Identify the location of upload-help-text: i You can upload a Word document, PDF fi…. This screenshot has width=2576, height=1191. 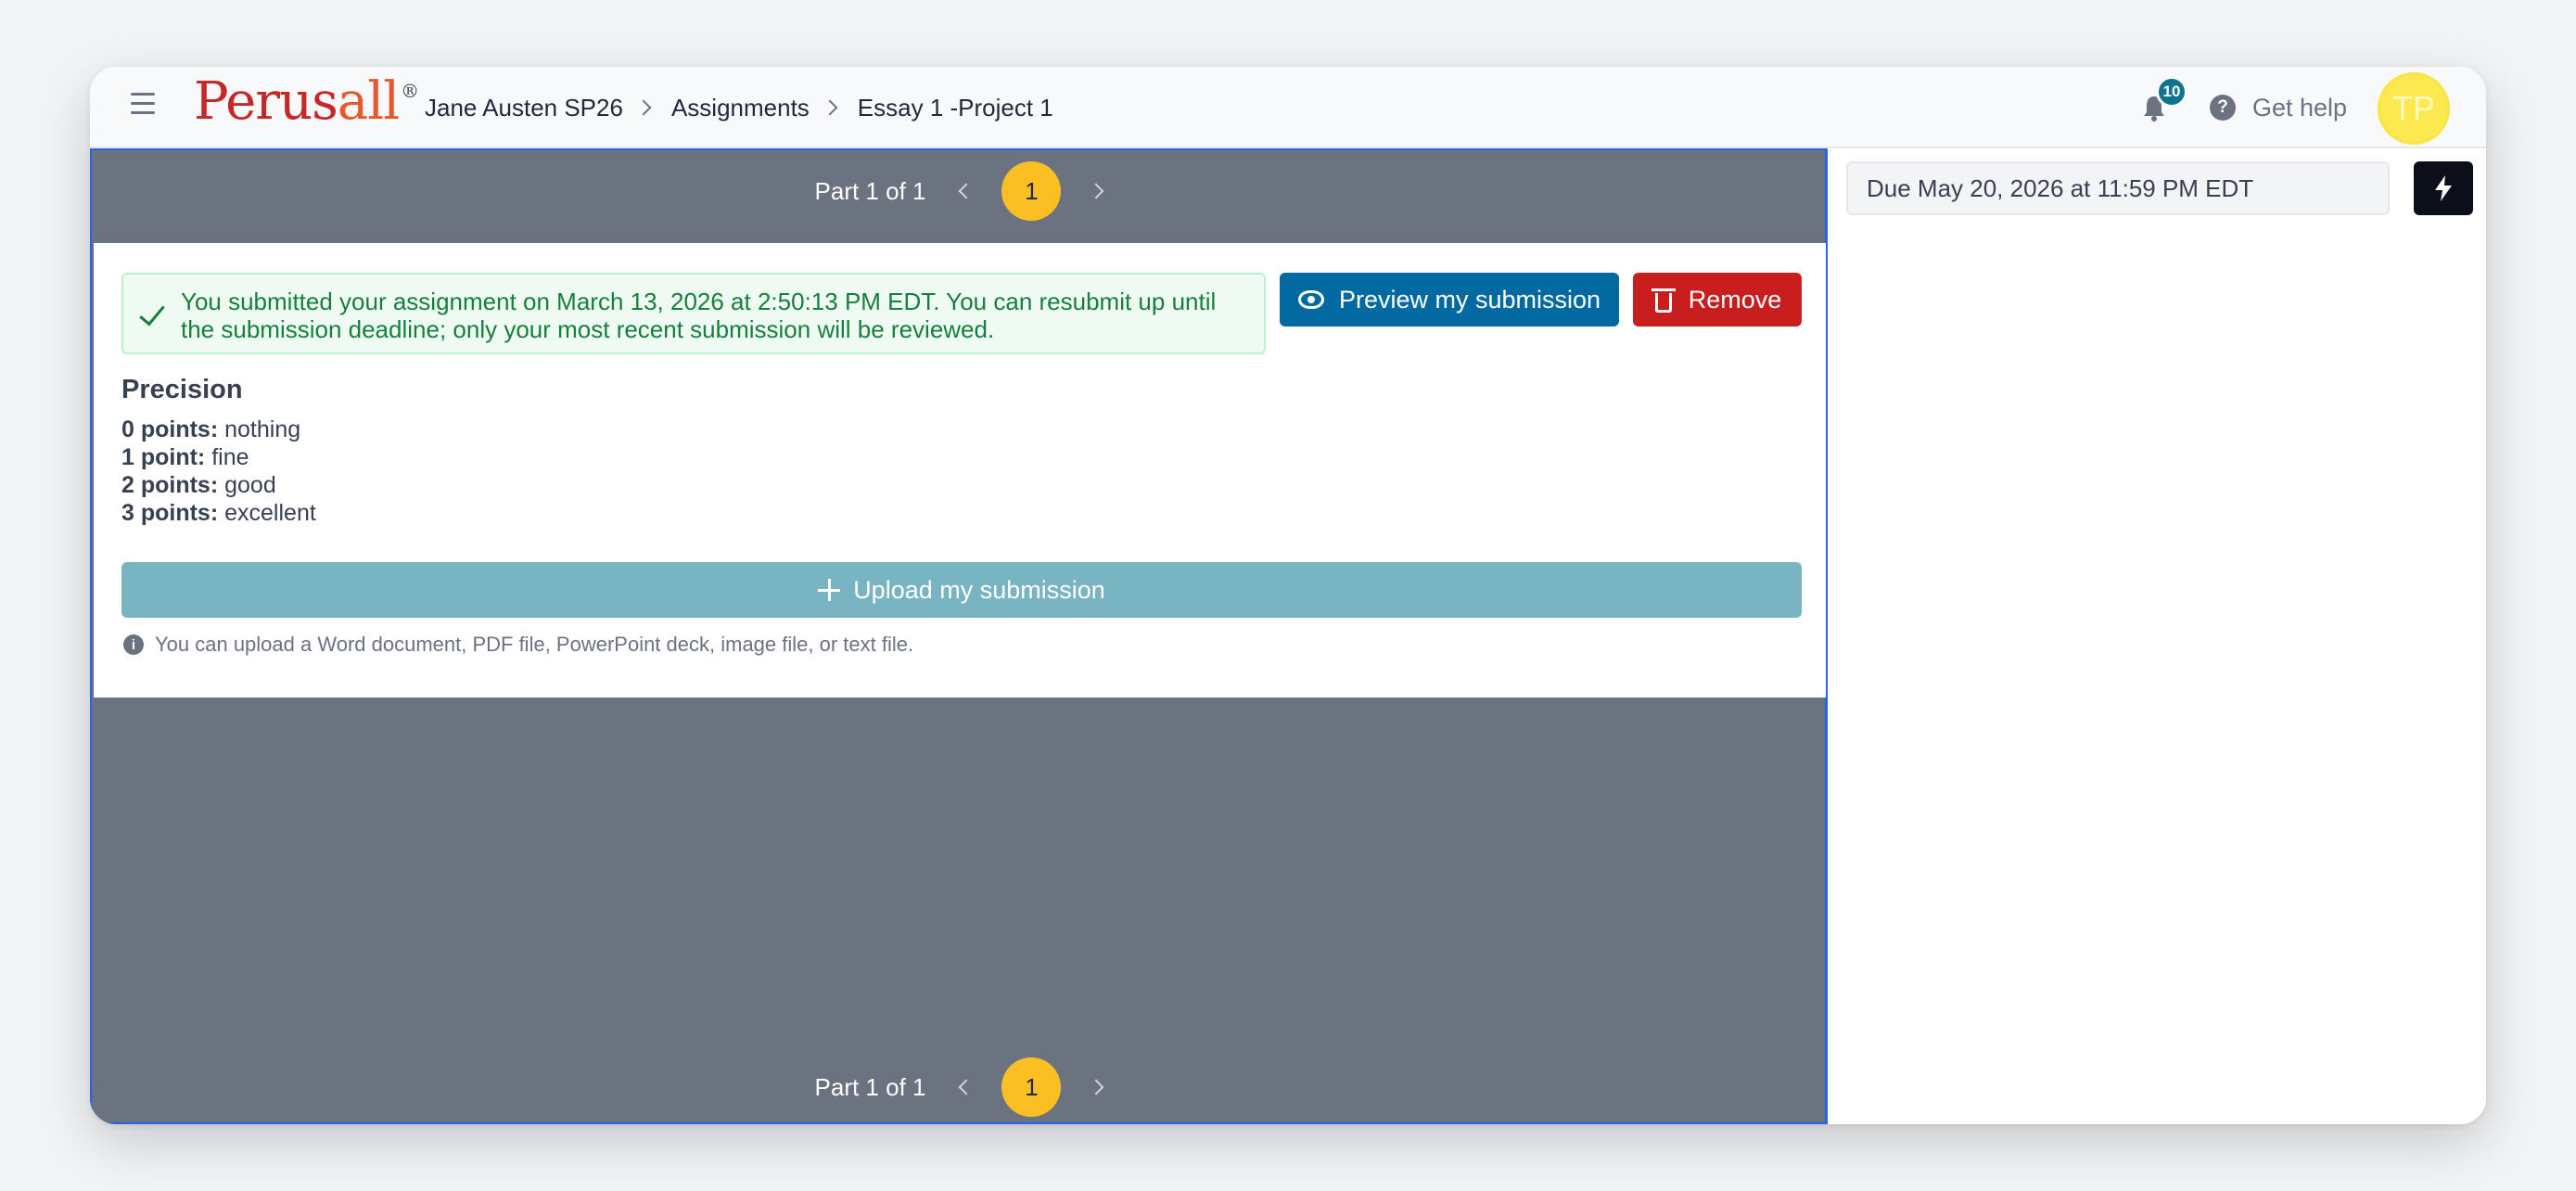
(518, 645).